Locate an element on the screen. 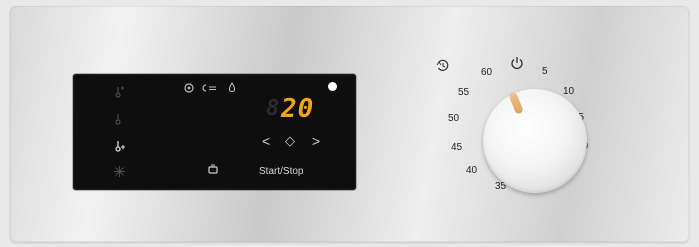 This screenshot has height=247, width=699. cooking-pot-icon is located at coordinates (213, 170).